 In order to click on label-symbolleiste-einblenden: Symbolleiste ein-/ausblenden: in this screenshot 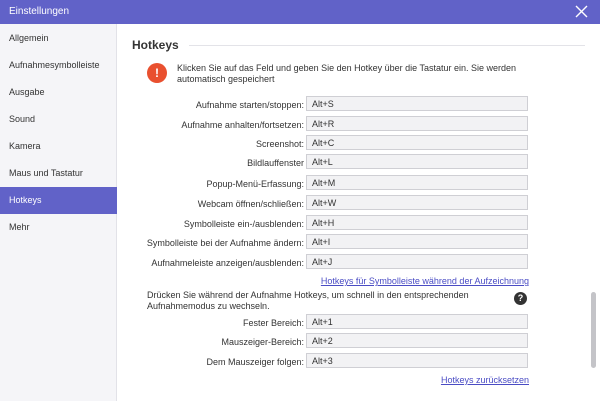, I will do `click(243, 224)`.